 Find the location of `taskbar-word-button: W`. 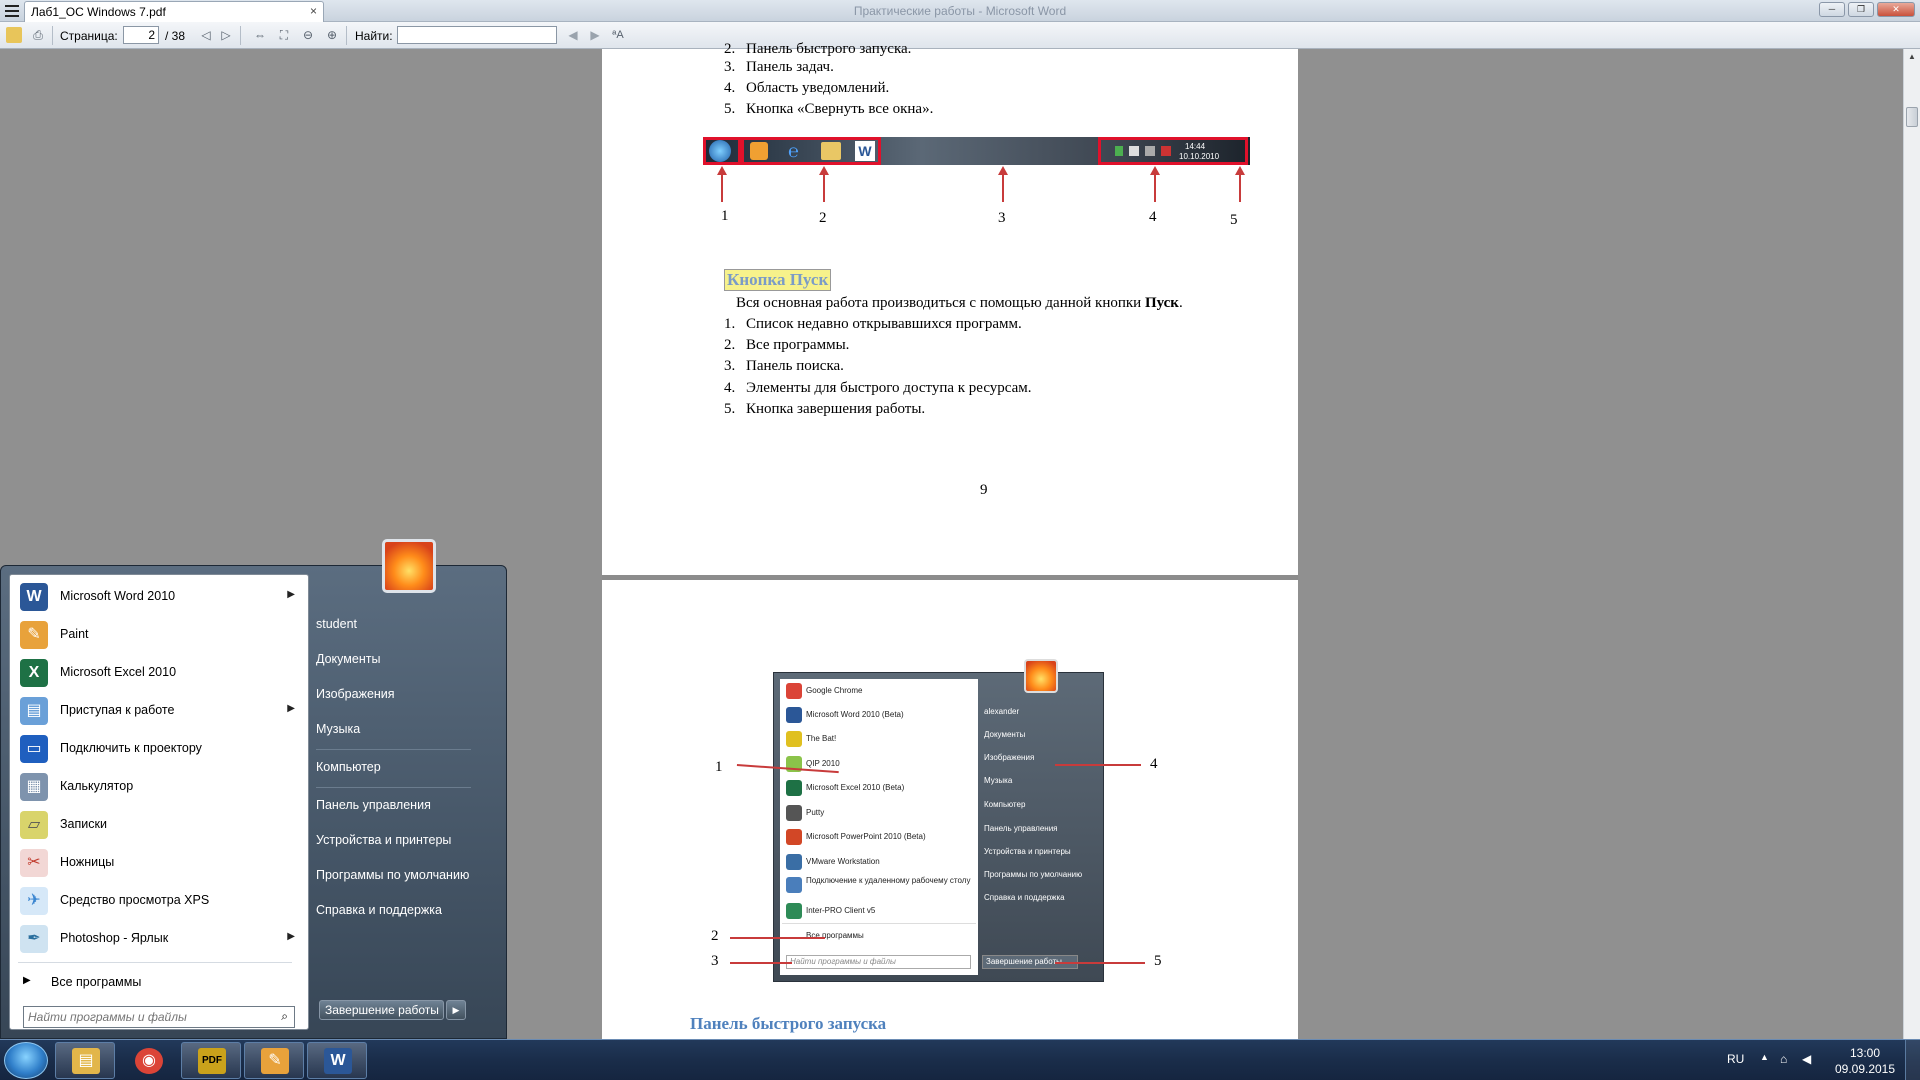

taskbar-word-button: W is located at coordinates (337, 1060).